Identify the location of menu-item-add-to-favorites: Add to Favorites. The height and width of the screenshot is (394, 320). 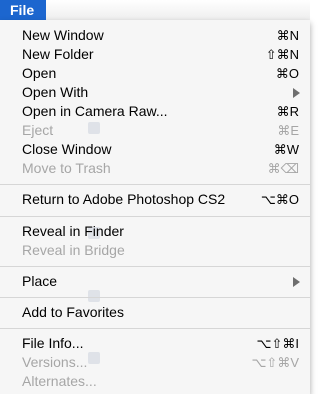
(155, 312).